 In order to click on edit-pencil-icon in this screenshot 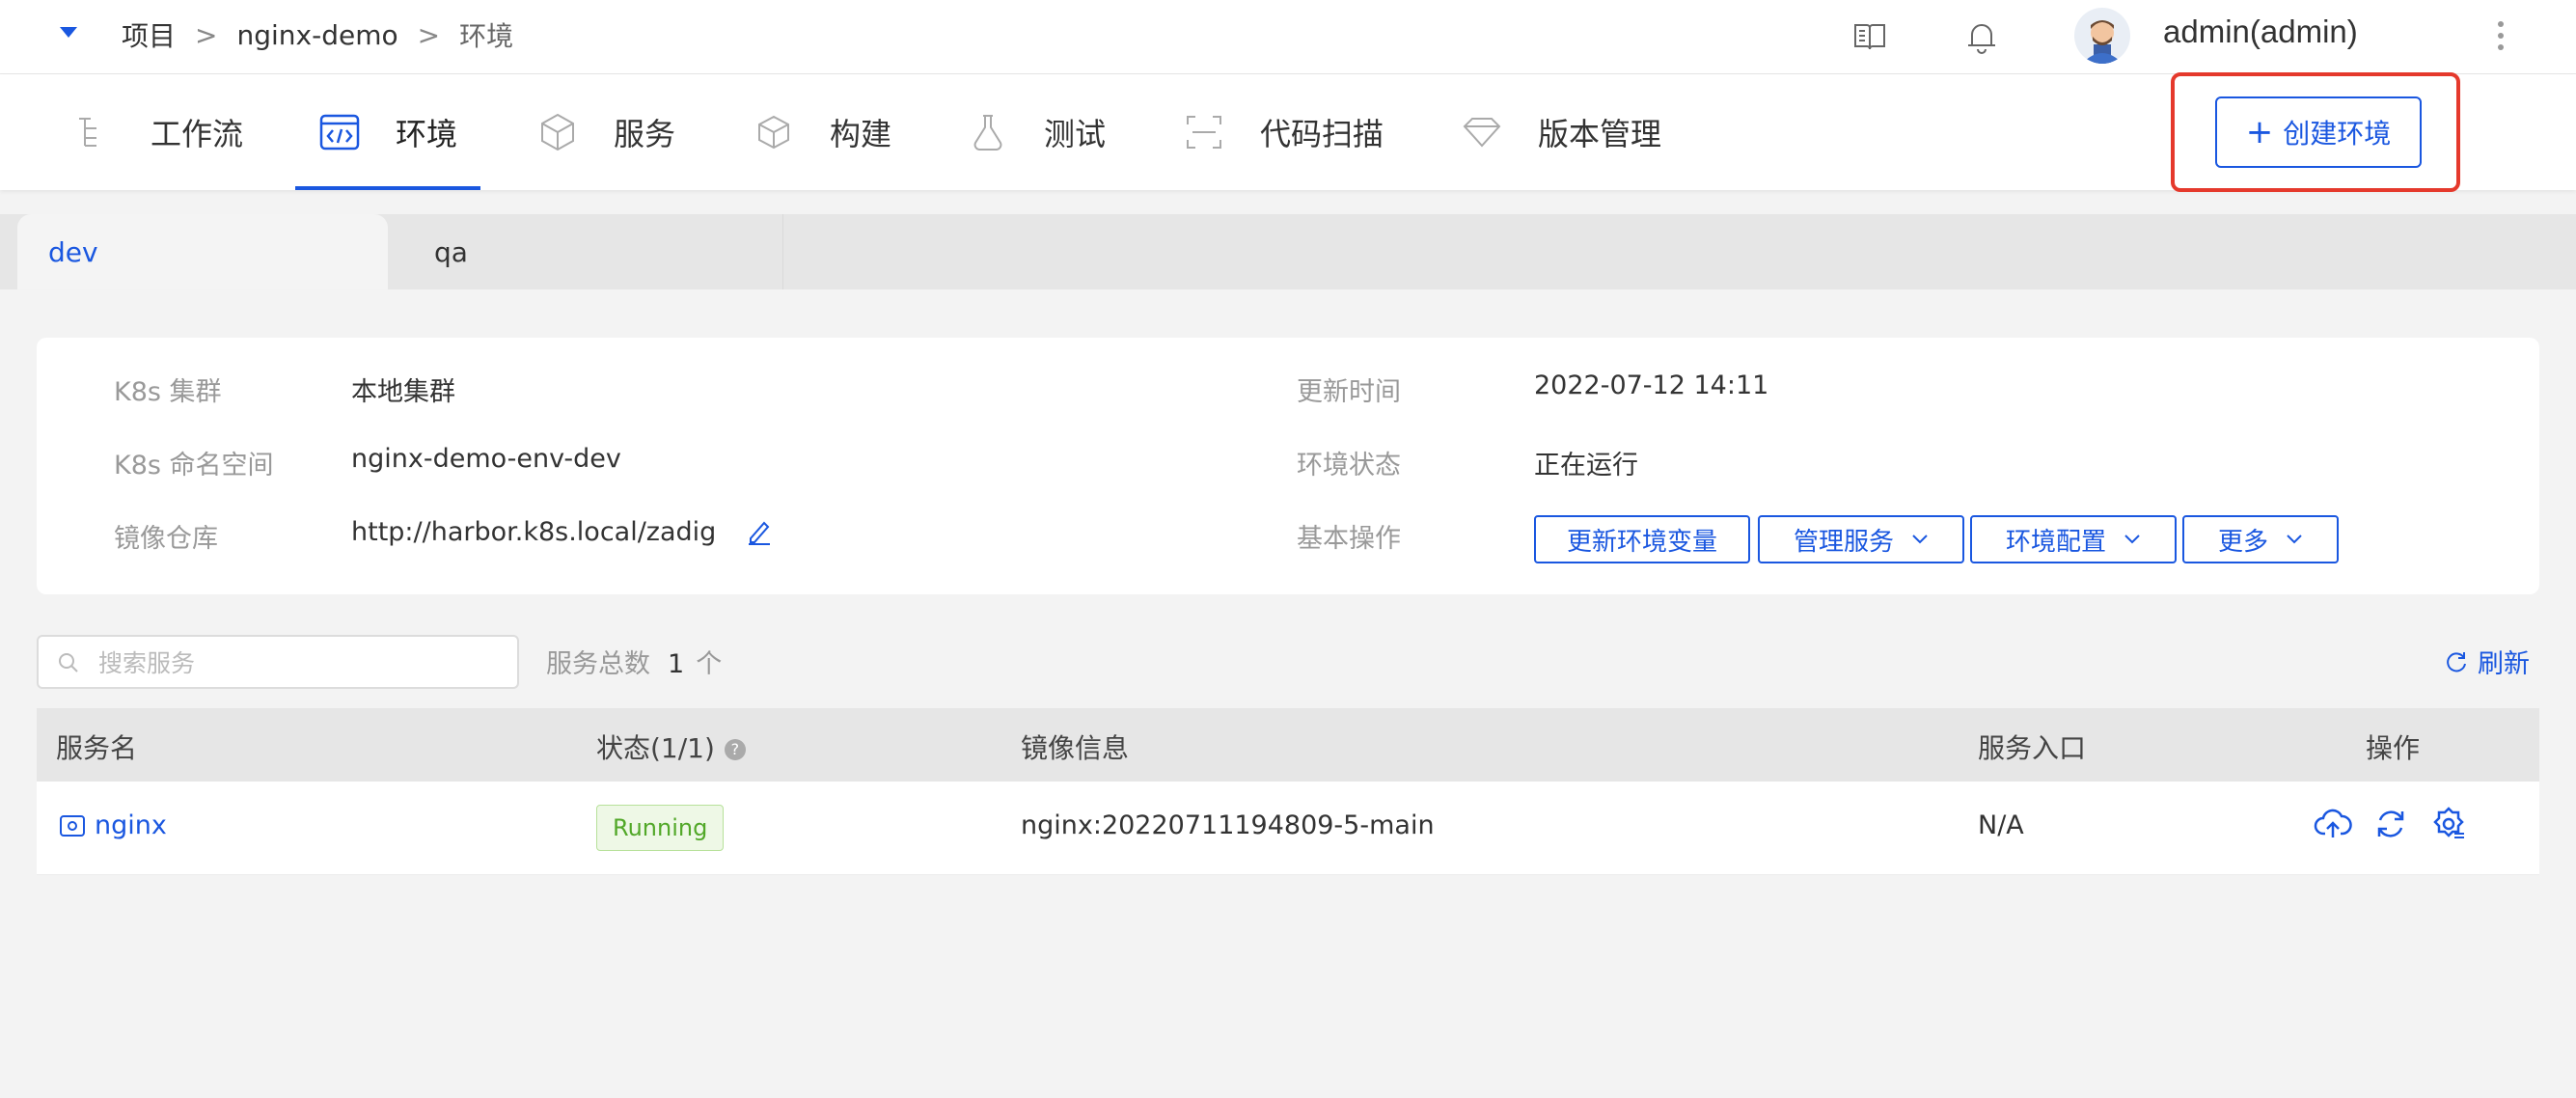, I will do `click(759, 531)`.